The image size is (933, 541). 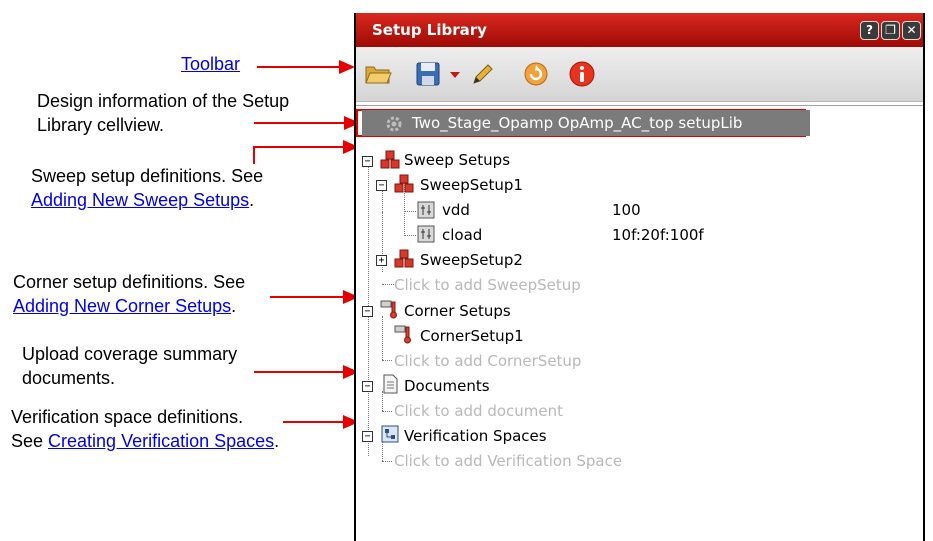 What do you see at coordinates (367, 386) in the screenshot?
I see `documents-expander: −` at bounding box center [367, 386].